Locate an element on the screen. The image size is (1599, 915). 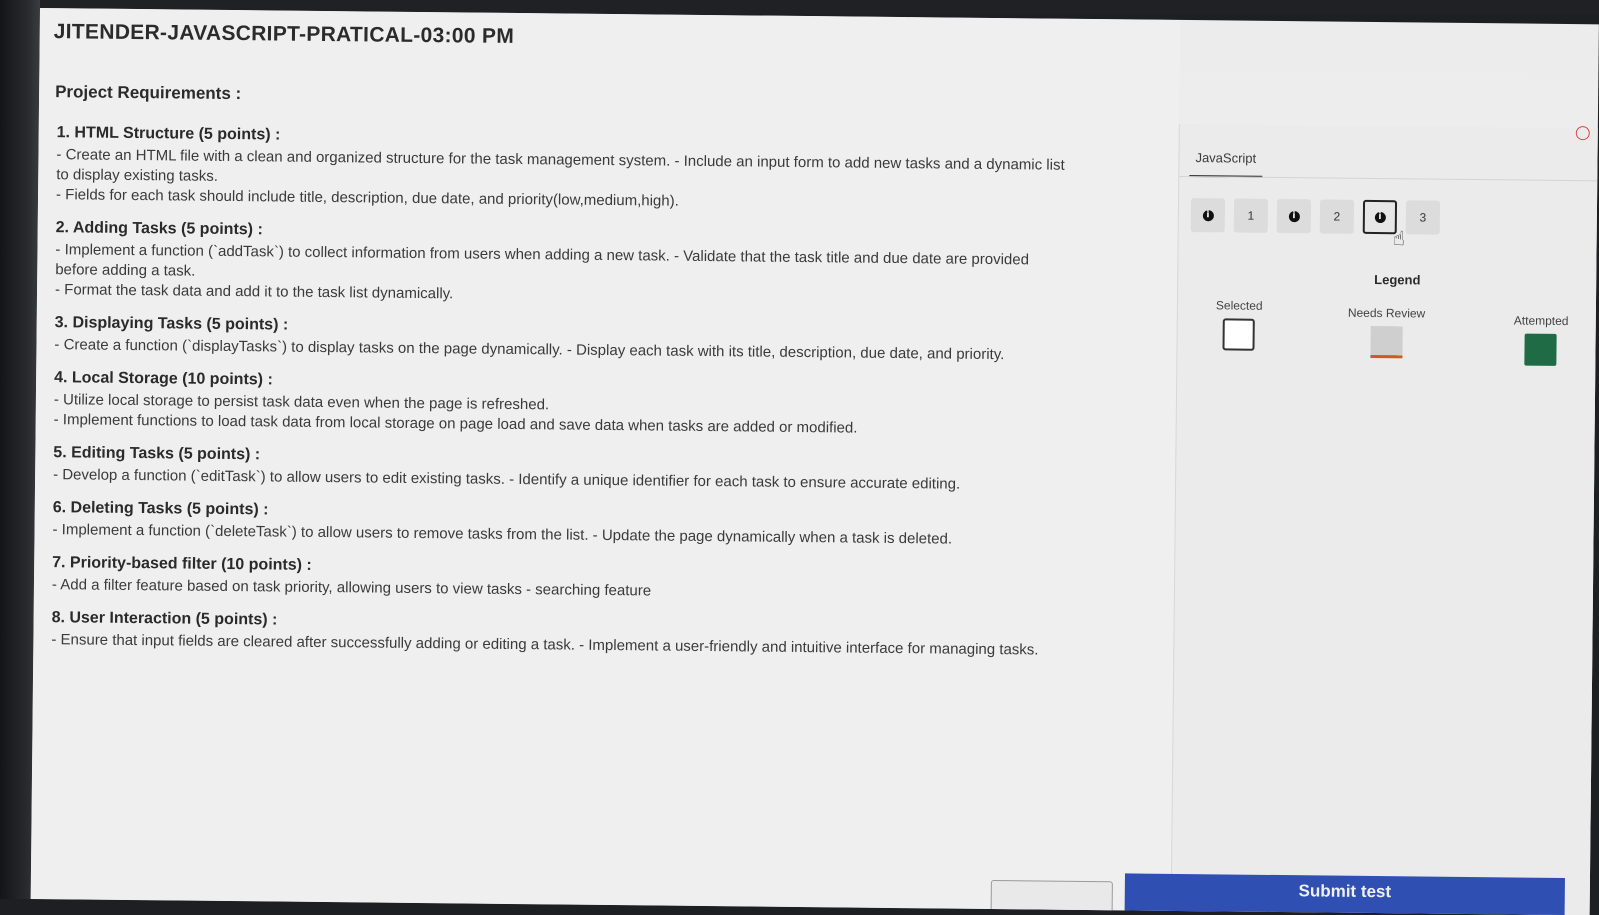
page-title: JITENDER-JAVASCRIPT-PRATICAL-03:00 PM is located at coordinates (284, 34).